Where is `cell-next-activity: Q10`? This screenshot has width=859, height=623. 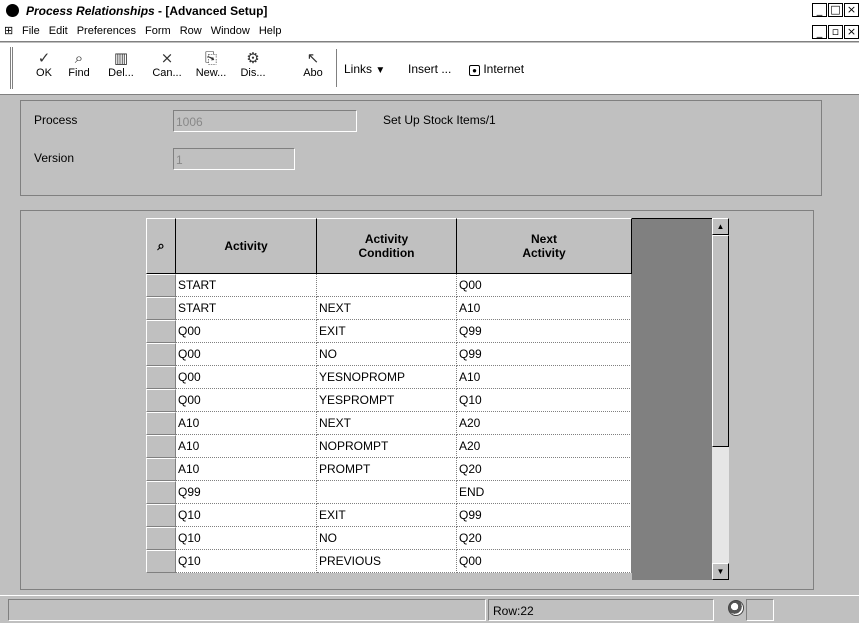
cell-next-activity: Q10 is located at coordinates (544, 400).